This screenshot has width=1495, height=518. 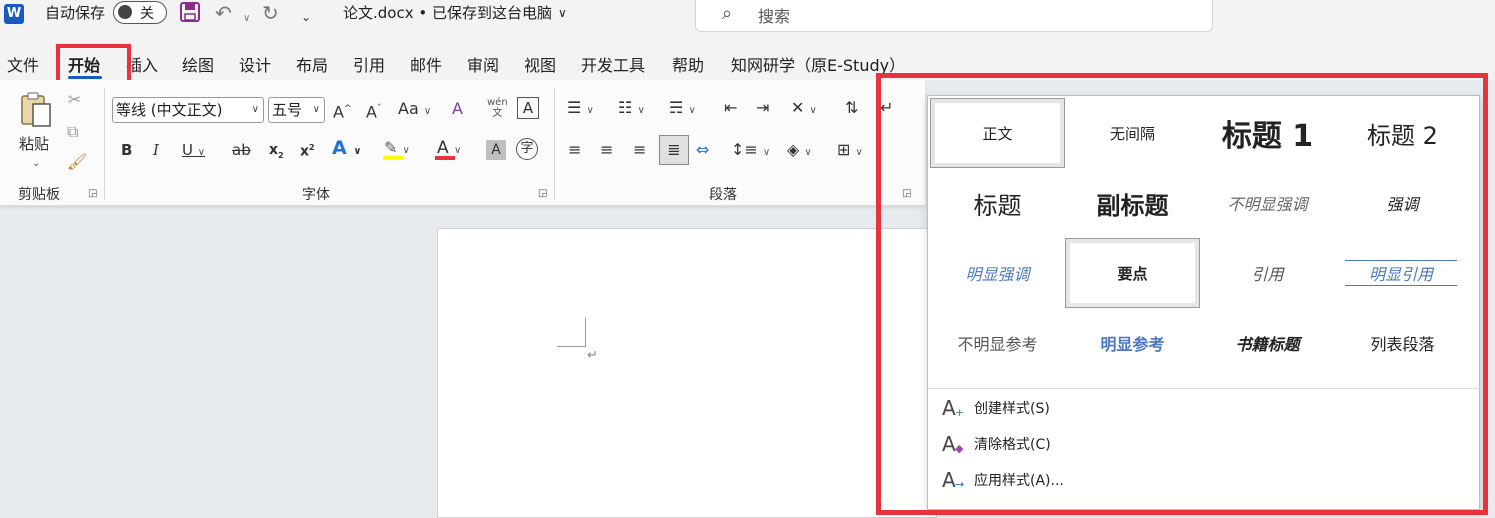 I want to click on tab-design: 设计, so click(x=255, y=64).